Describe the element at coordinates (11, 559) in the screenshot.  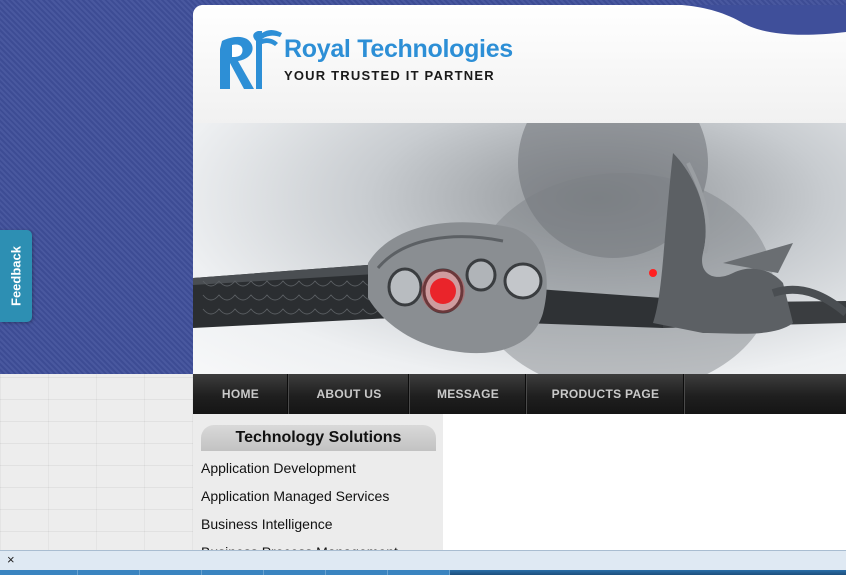
I see `close-icon: ×` at that location.